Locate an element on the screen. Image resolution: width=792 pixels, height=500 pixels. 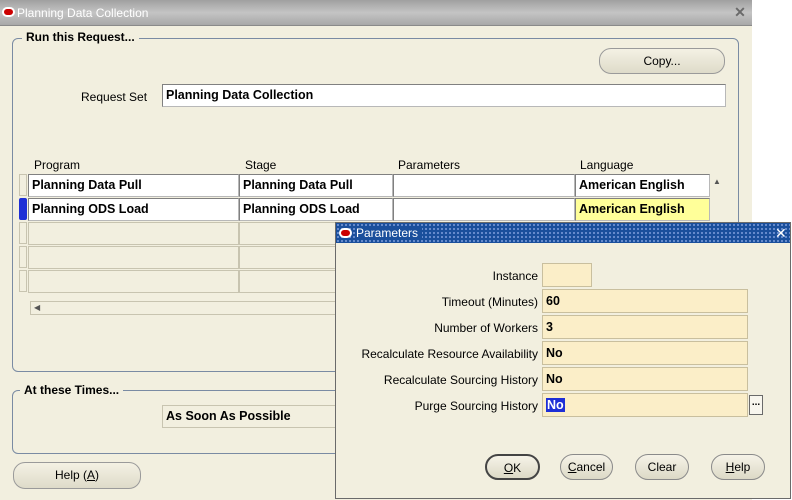
scroll-up-icon: ▲ is located at coordinates (717, 181).